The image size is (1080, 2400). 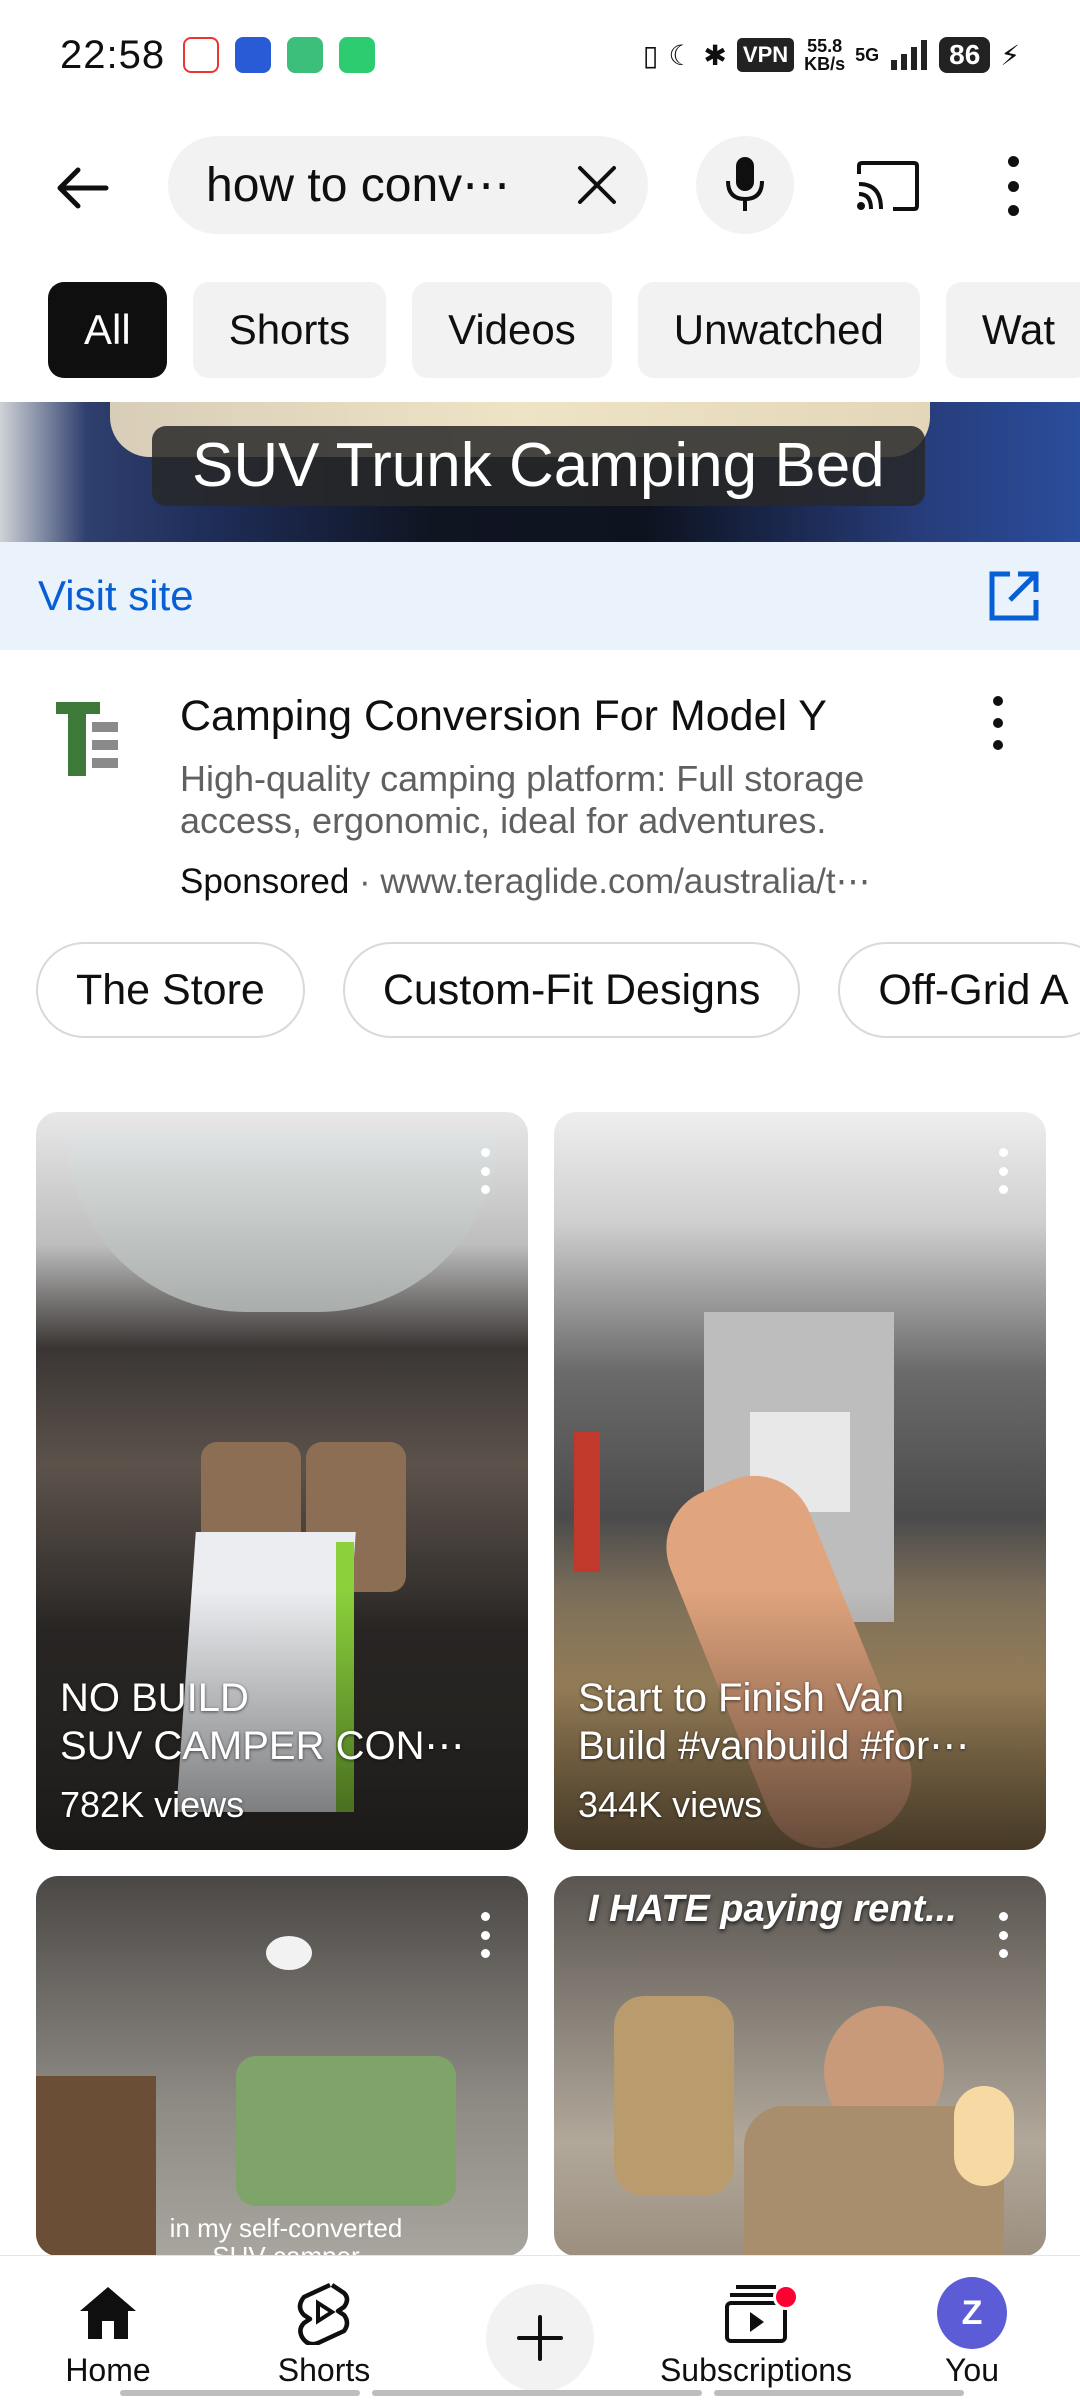 What do you see at coordinates (152, 1804) in the screenshot?
I see `short-views: 782K views` at bounding box center [152, 1804].